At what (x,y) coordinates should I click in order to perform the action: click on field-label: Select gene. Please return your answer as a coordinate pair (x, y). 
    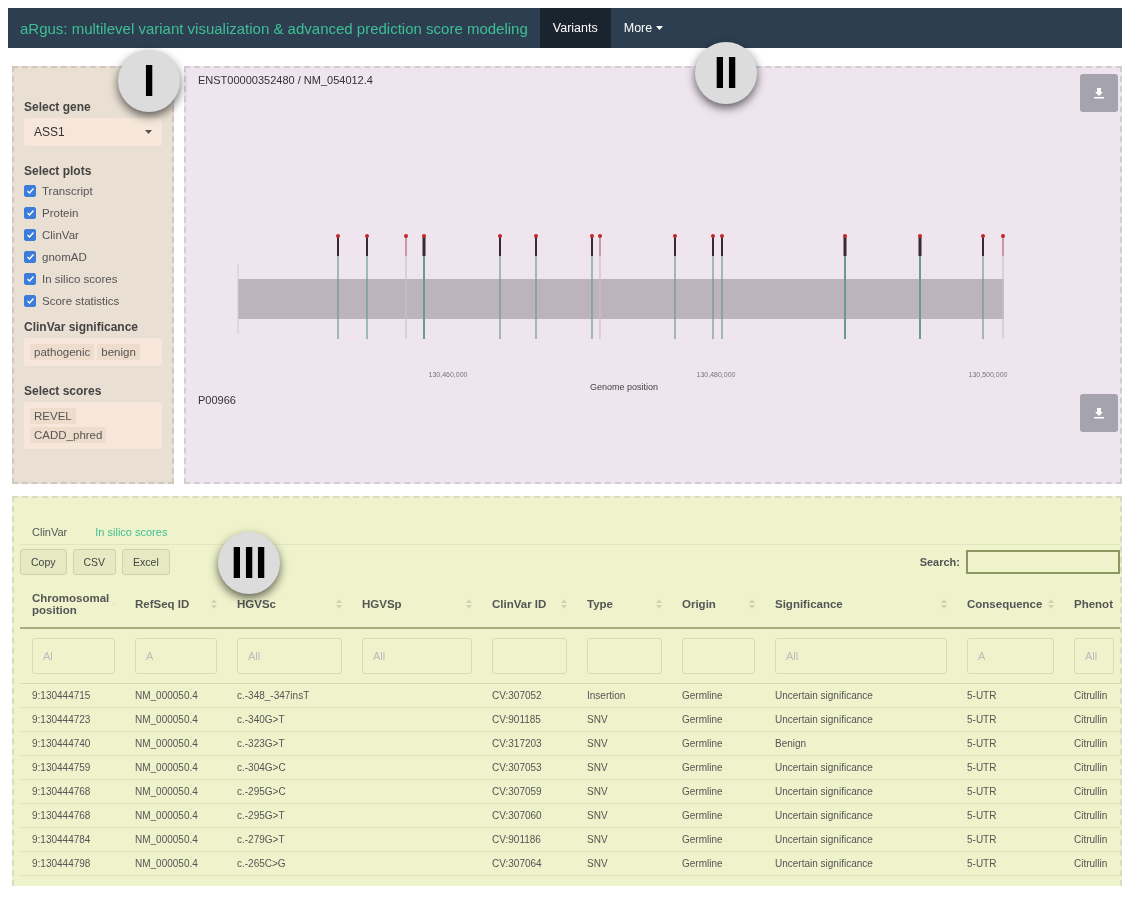
    Looking at the image, I should click on (58, 107).